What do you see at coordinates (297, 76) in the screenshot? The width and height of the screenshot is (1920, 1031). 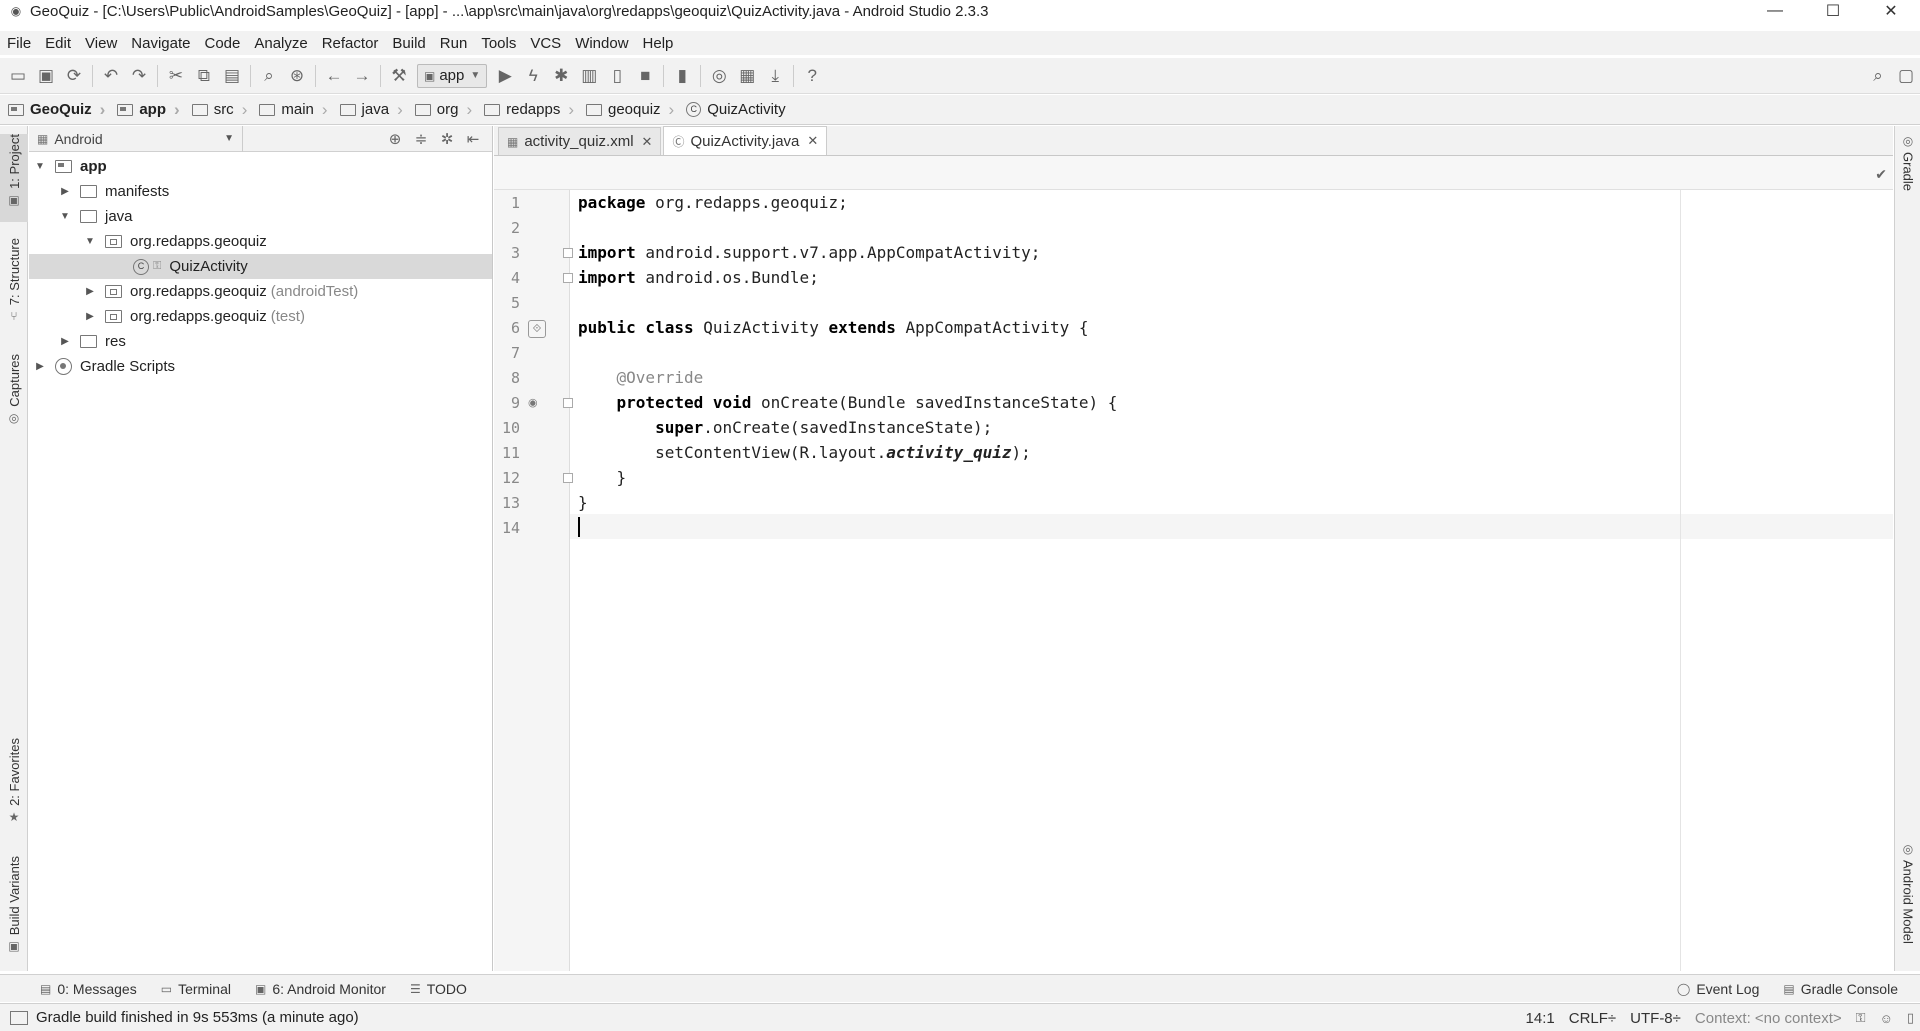 I see `replace-icon: ⊛` at bounding box center [297, 76].